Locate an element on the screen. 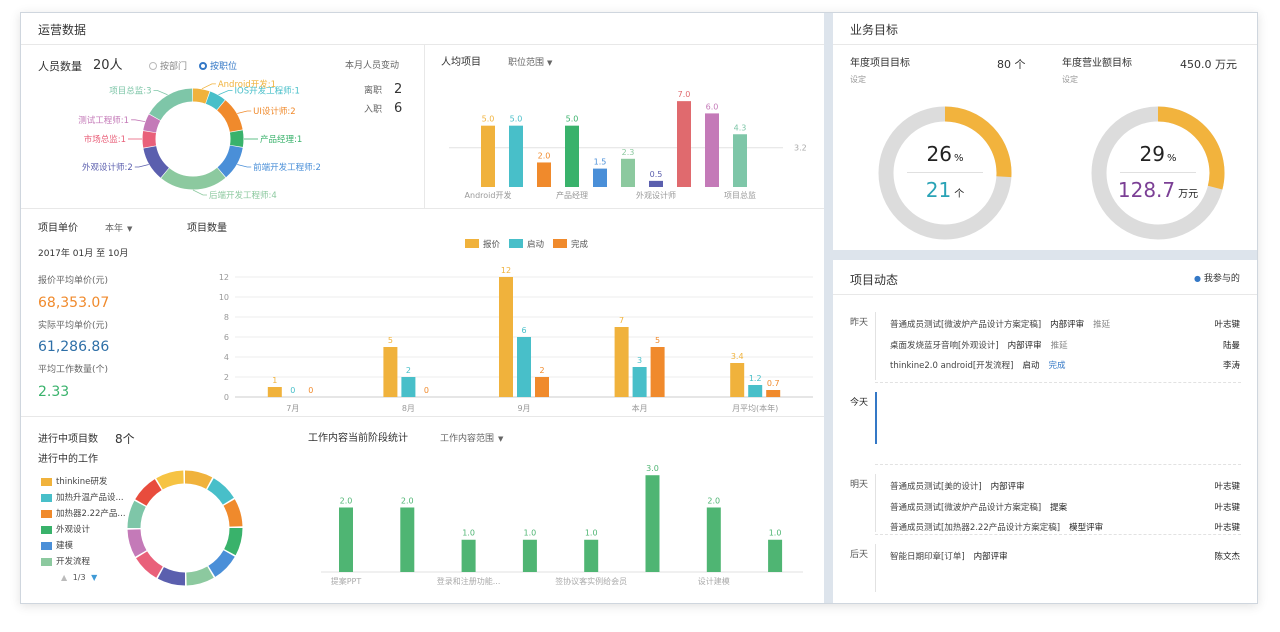  stage-range-dropdown: 工作内容范围 ▼ is located at coordinates (471, 439).